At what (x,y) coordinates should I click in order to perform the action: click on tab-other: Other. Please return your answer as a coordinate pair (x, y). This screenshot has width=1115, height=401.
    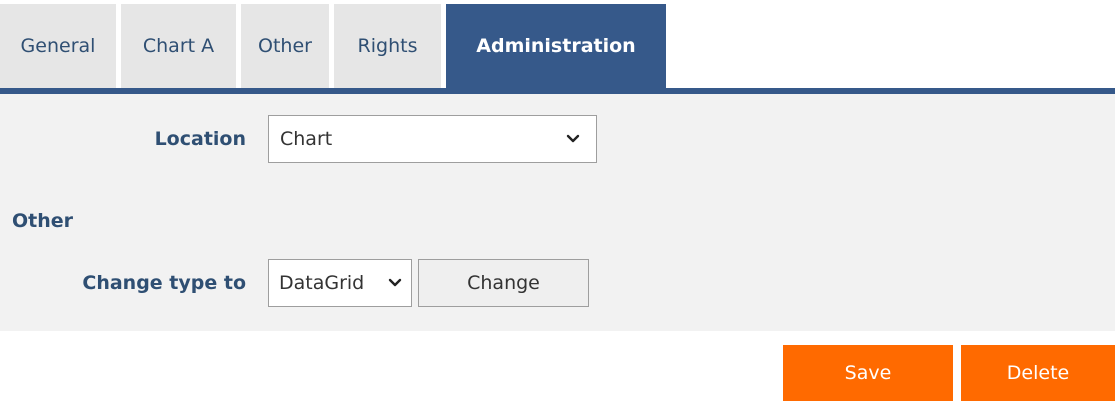
    Looking at the image, I should click on (285, 46).